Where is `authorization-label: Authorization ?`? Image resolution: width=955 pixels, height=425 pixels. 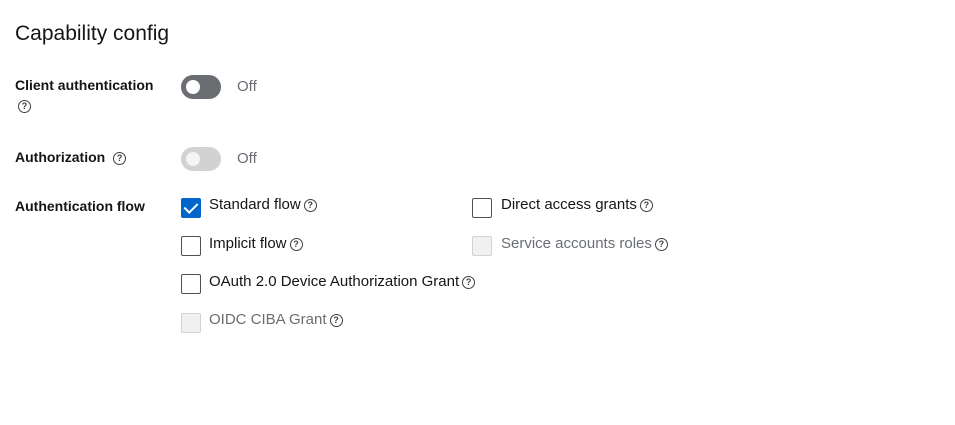 authorization-label: Authorization ? is located at coordinates (71, 157).